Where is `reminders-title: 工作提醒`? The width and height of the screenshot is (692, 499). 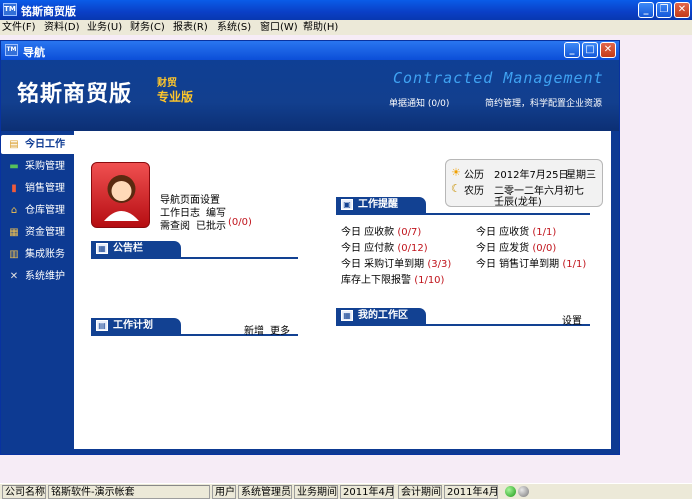 reminders-title: 工作提醒 is located at coordinates (378, 204).